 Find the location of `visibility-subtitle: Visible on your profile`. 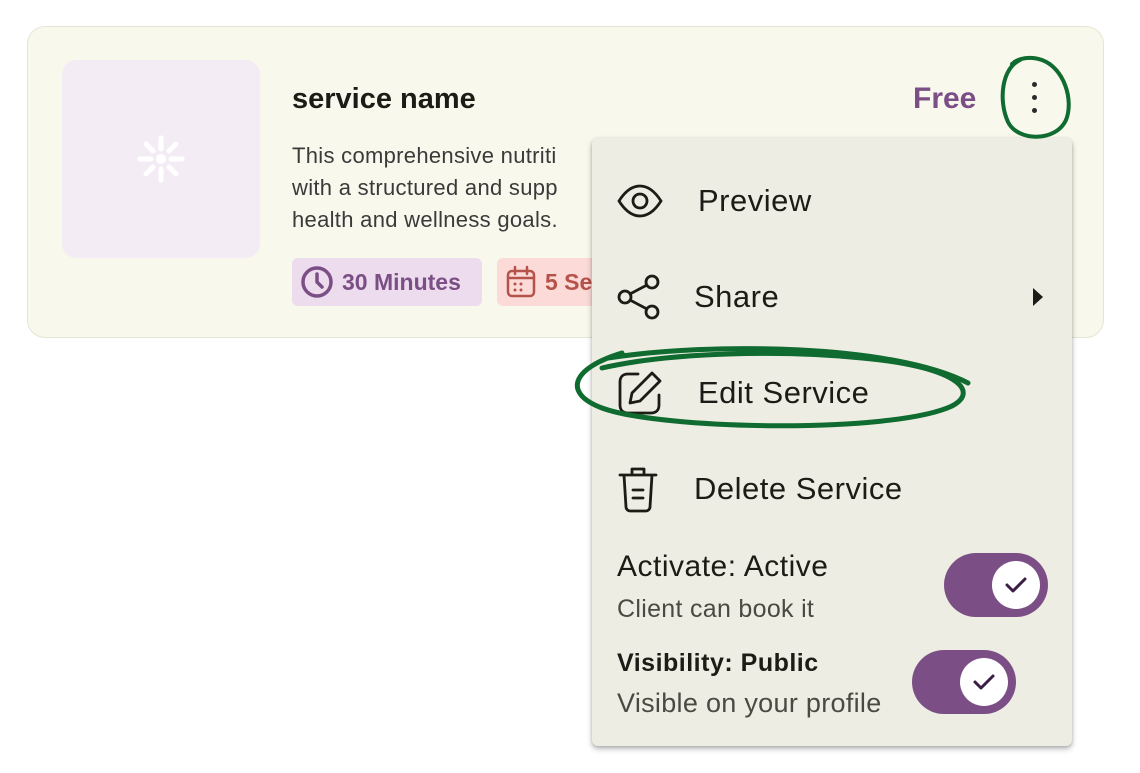

visibility-subtitle: Visible on your profile is located at coordinates (749, 703).